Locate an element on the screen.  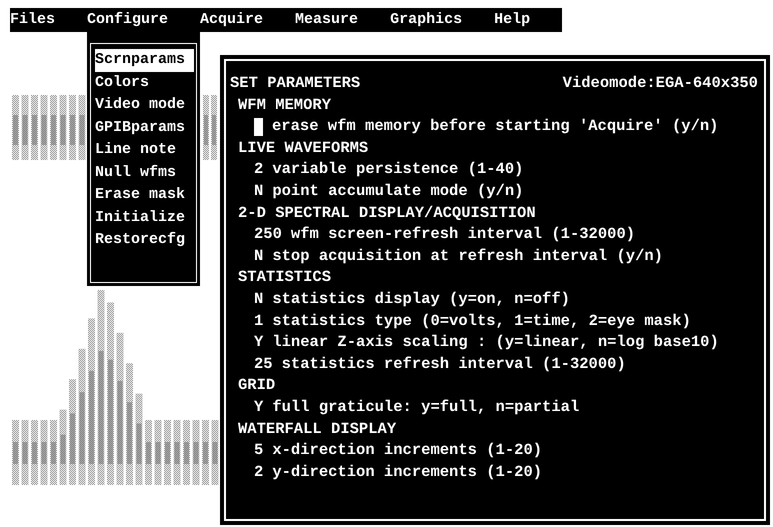
menu-item: Help is located at coordinates (528, 20).